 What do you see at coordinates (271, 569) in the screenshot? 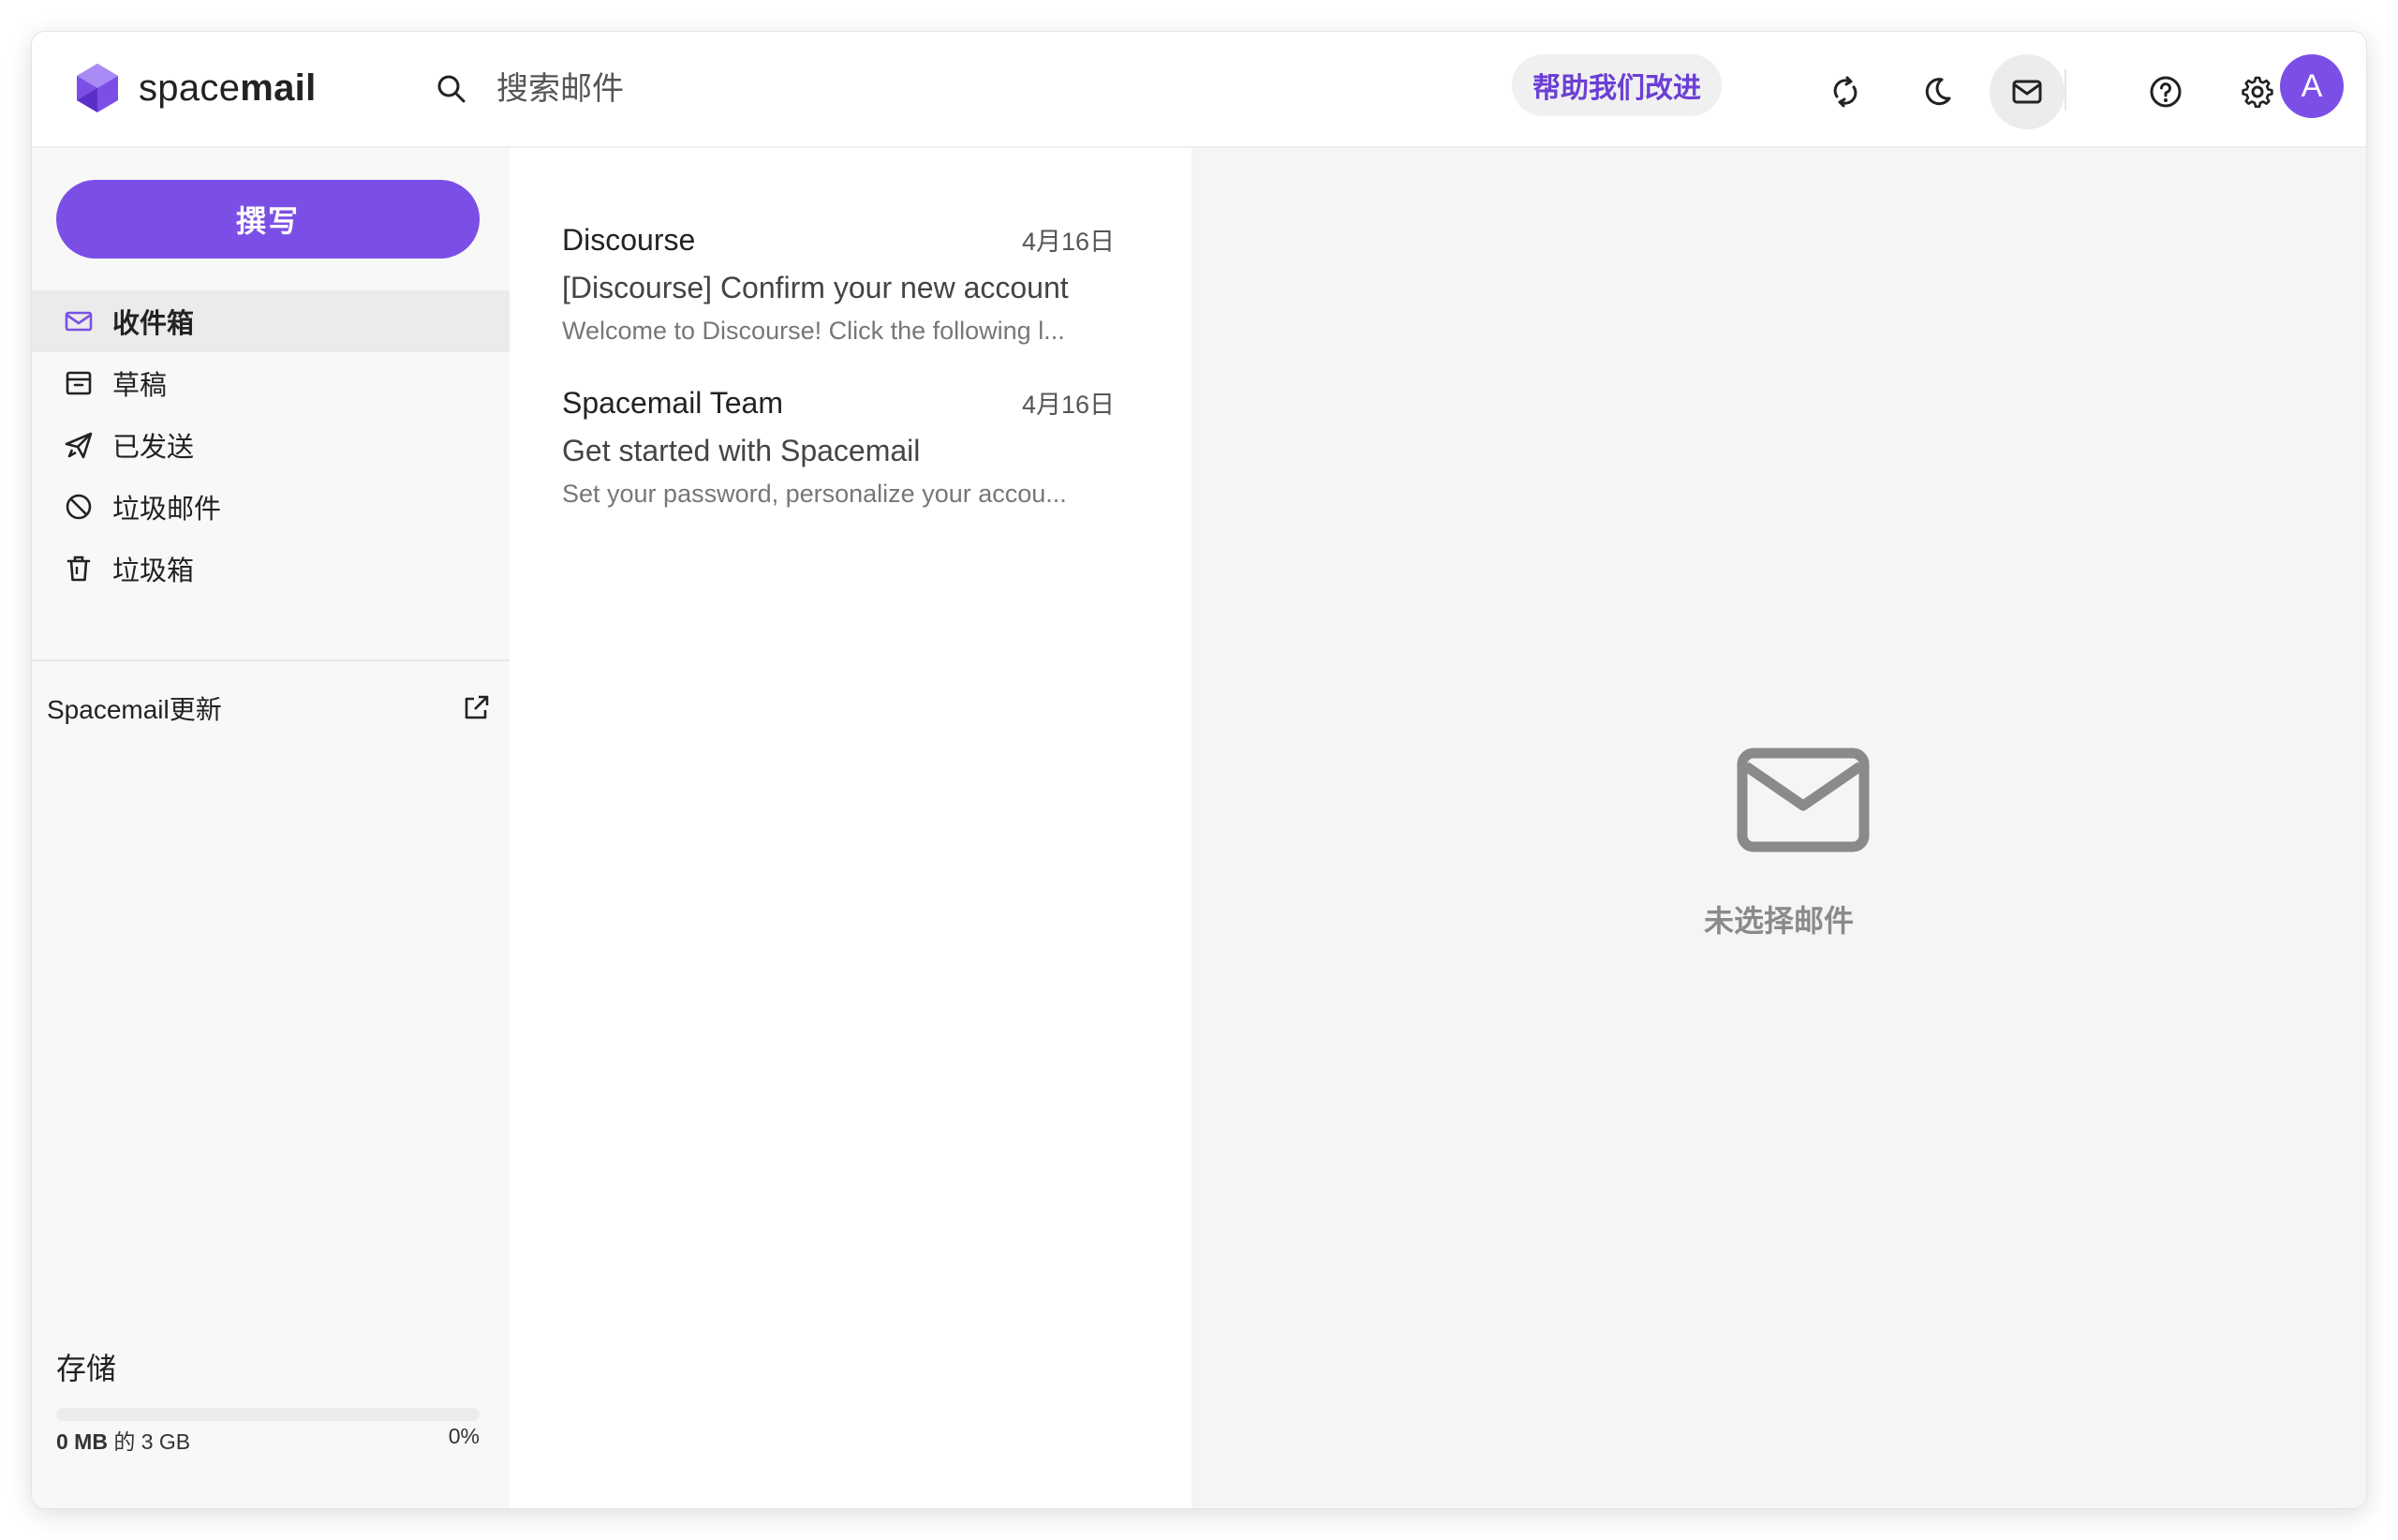
I see `folder-trash: 垃圾箱` at bounding box center [271, 569].